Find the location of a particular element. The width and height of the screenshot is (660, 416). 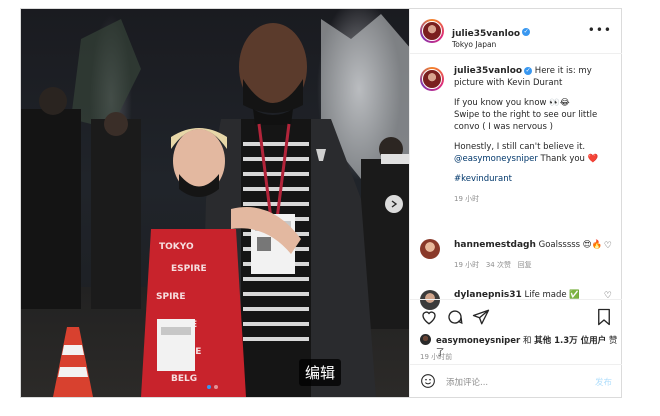

caption-line-5: Thank you ❤️ is located at coordinates (569, 159).